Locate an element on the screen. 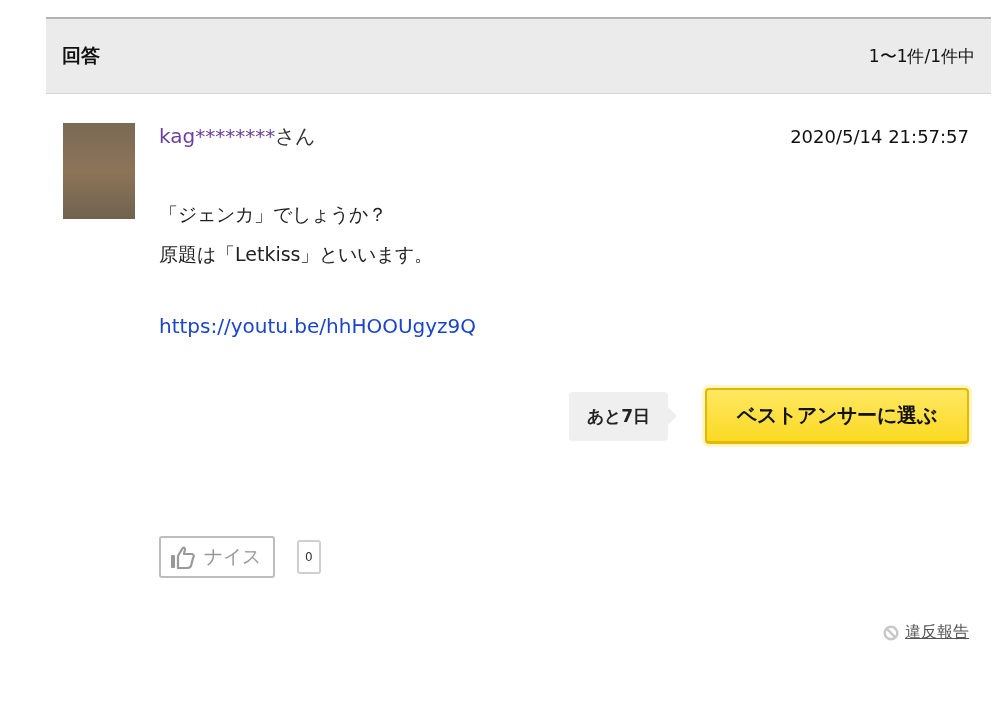 The image size is (1008, 720). answer-text: 原題は「Letkiss」といいます。 is located at coordinates (297, 254).